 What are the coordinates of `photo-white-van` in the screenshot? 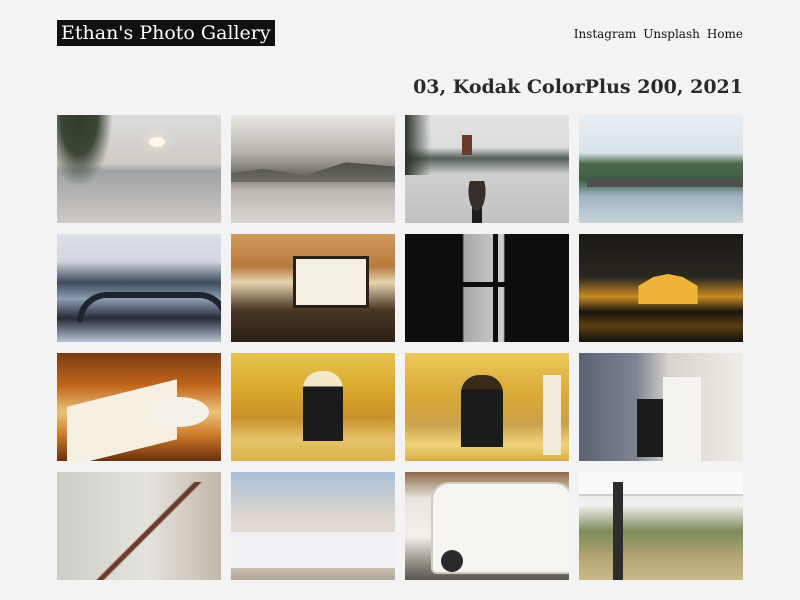 It's located at (487, 526).